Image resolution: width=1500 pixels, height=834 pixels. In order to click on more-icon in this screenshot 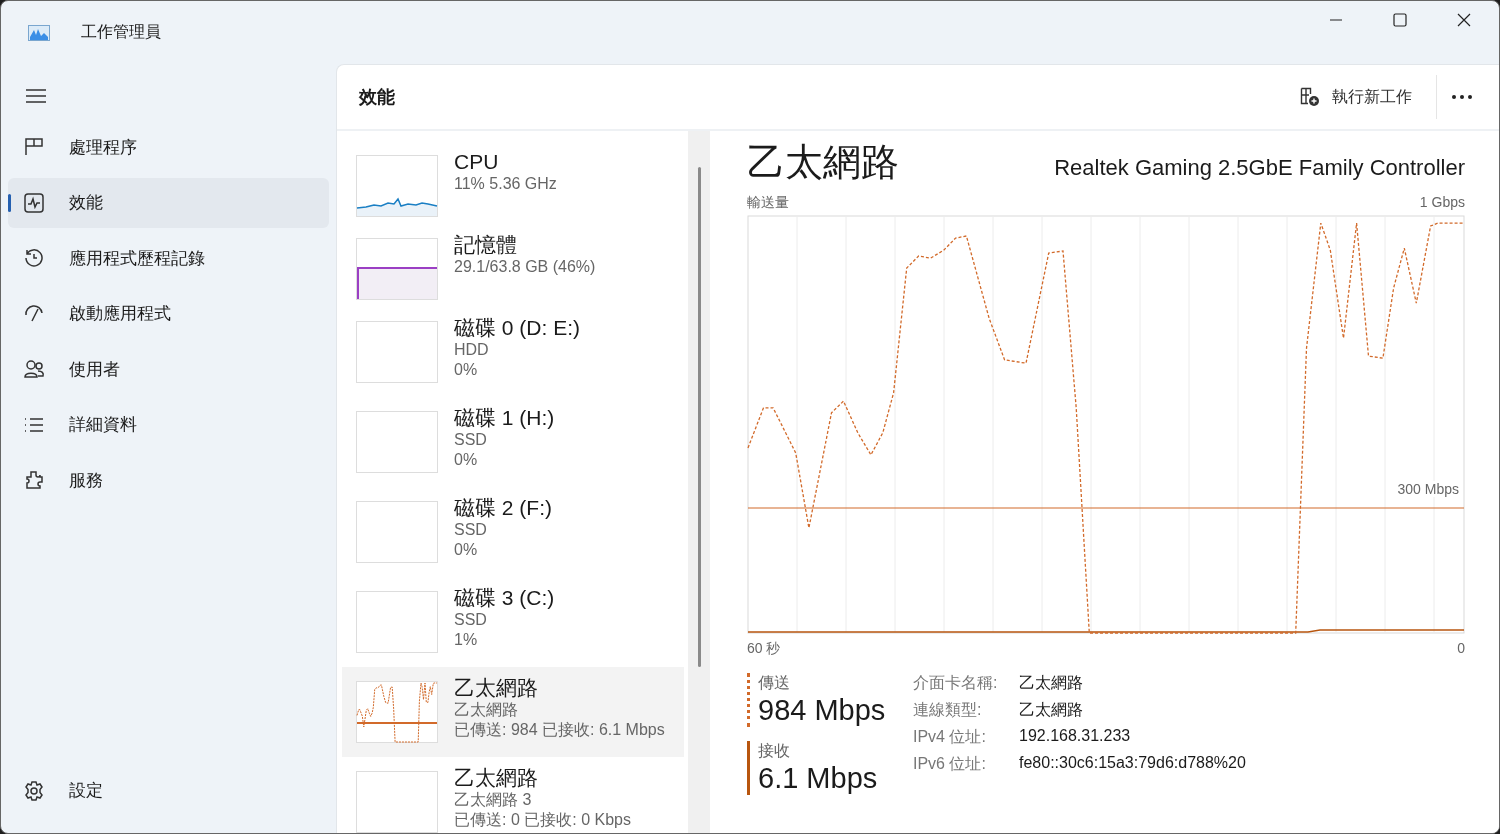, I will do `click(1462, 97)`.